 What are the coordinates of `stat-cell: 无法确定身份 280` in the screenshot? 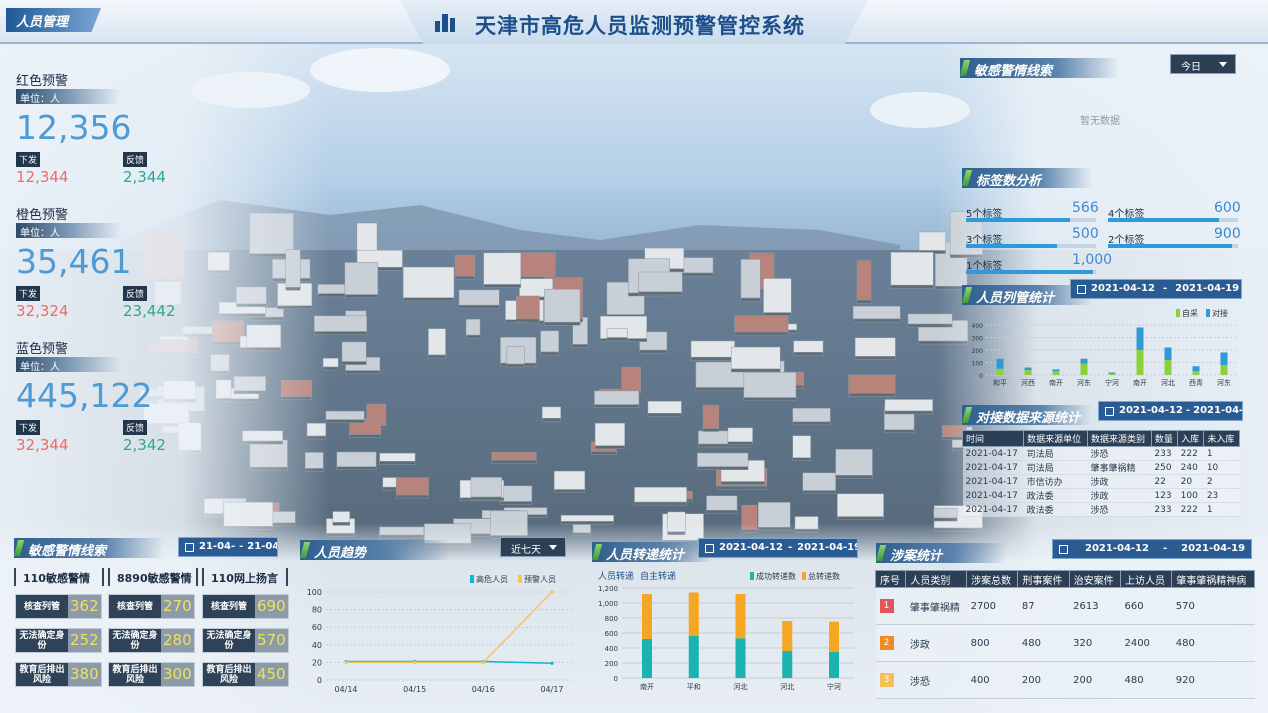 It's located at (151, 640).